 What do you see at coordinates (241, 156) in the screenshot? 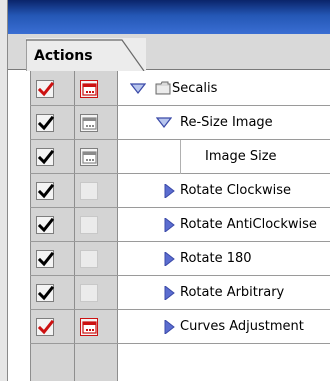
I see `action-step-label: Image Size` at bounding box center [241, 156].